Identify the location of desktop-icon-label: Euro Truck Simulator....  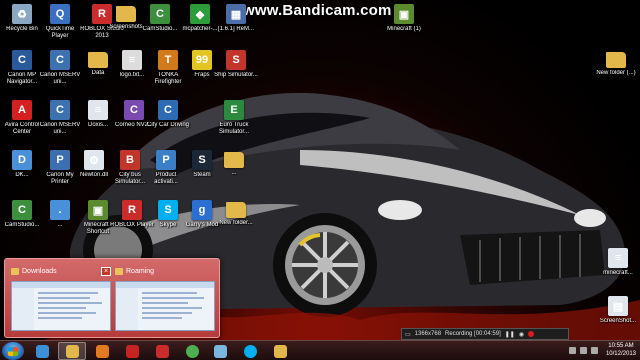
(233, 128).